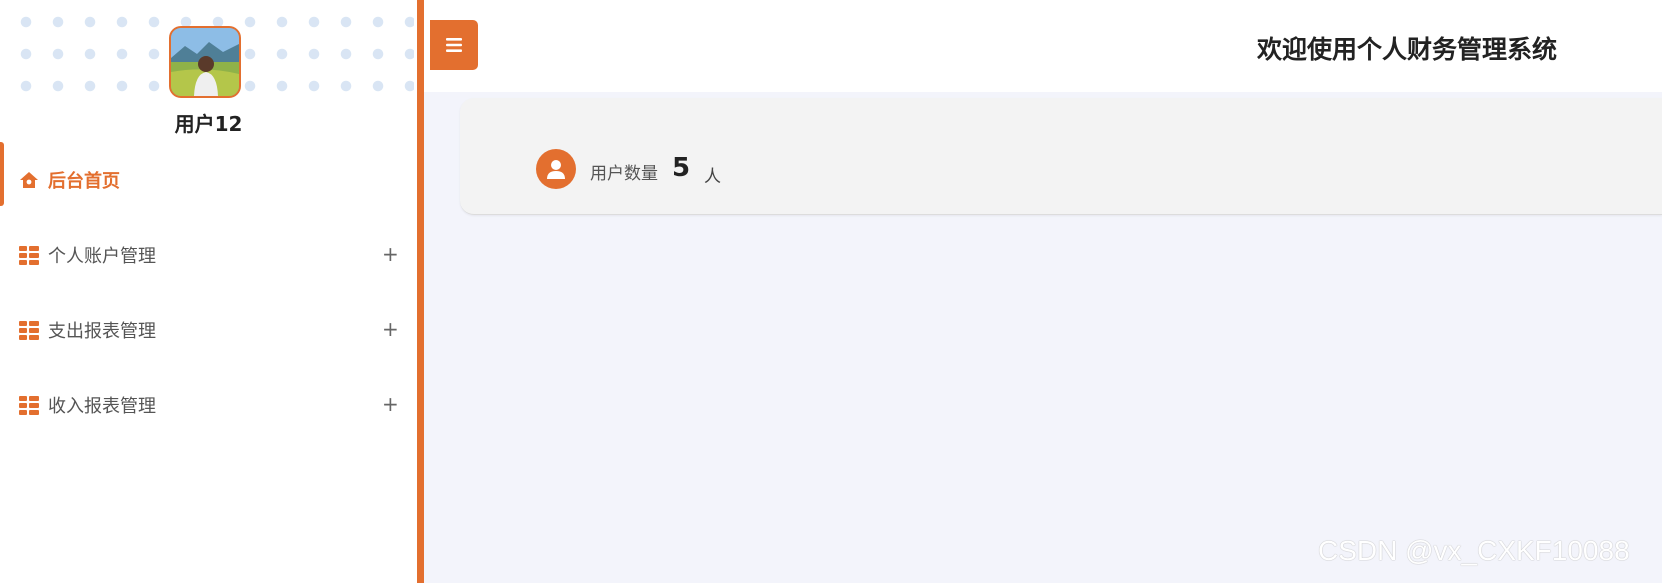  Describe the element at coordinates (208, 124) in the screenshot. I see `username: 用户12` at that location.